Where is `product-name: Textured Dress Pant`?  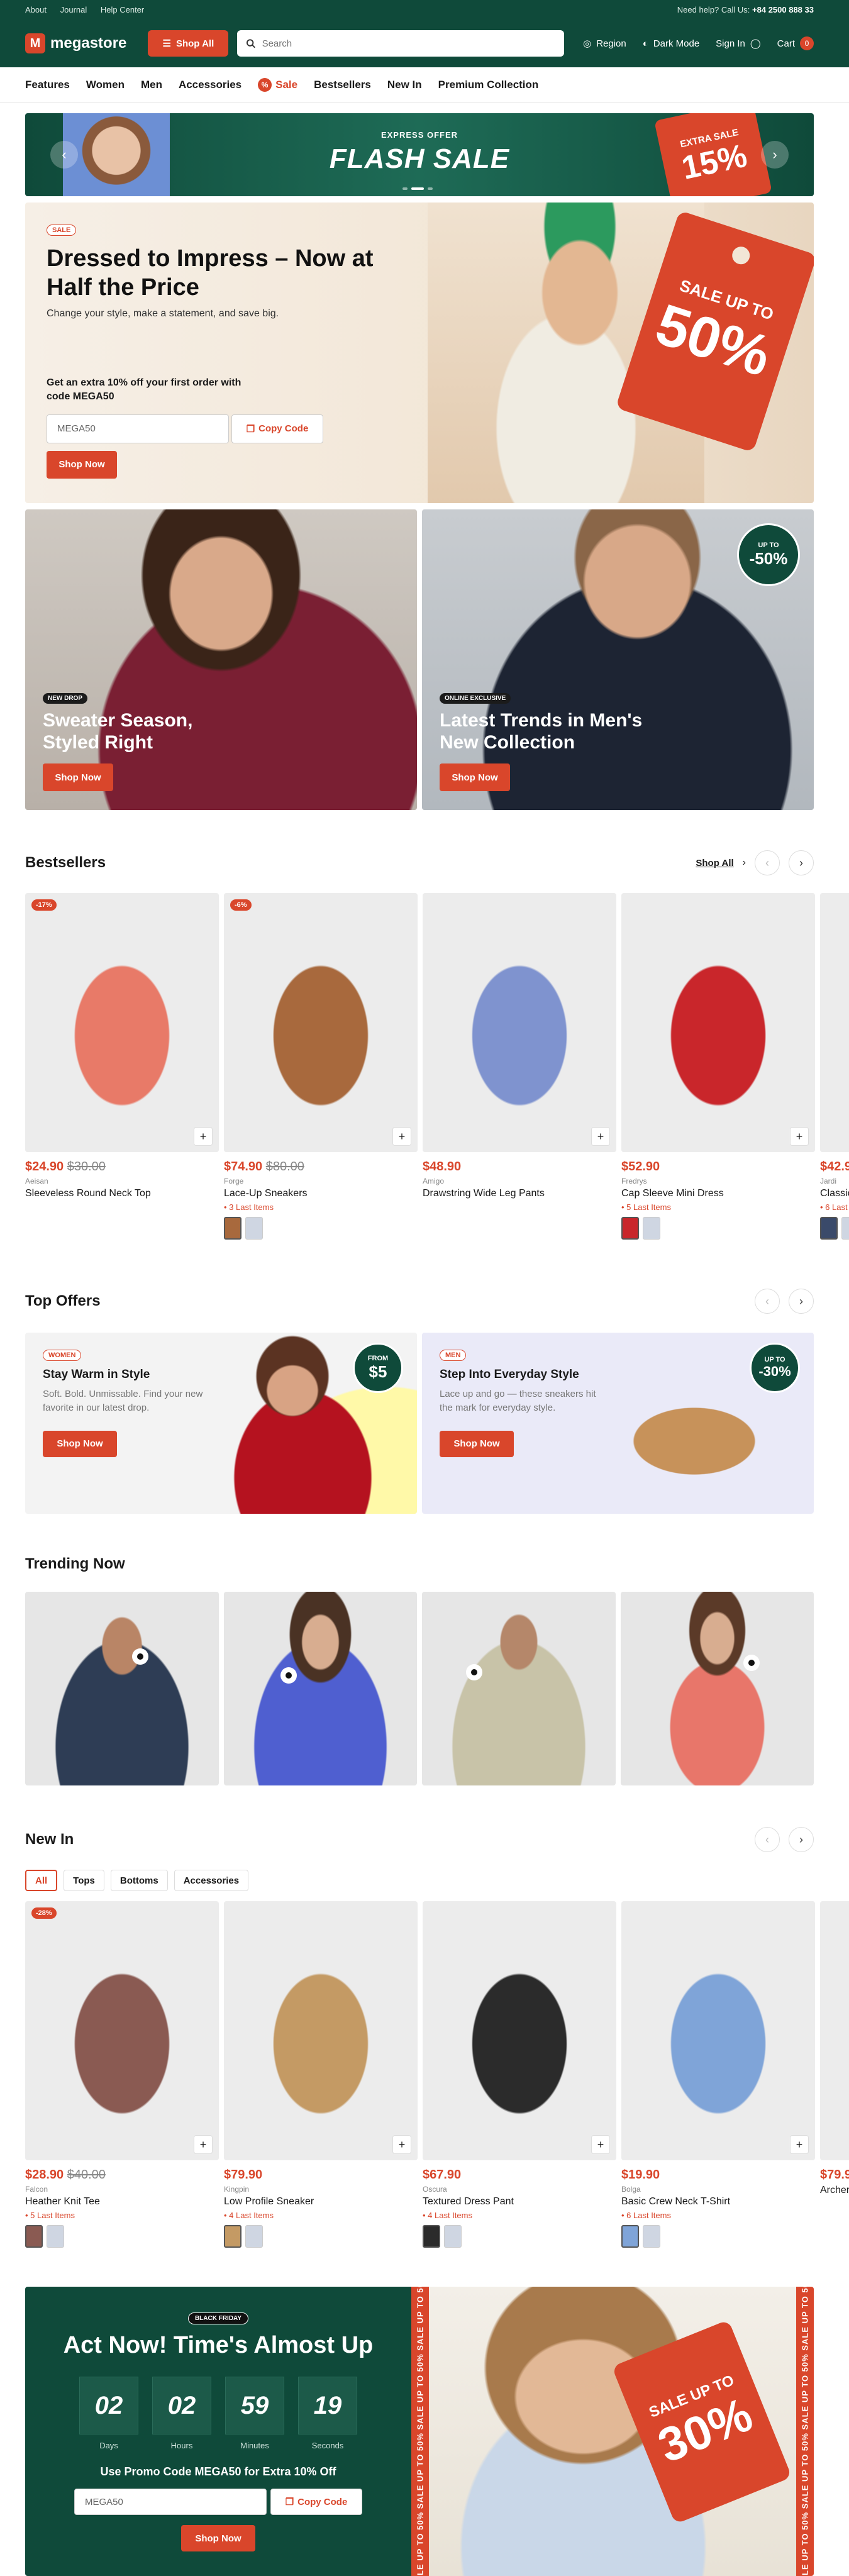
product-name: Textured Dress Pant is located at coordinates (519, 2201).